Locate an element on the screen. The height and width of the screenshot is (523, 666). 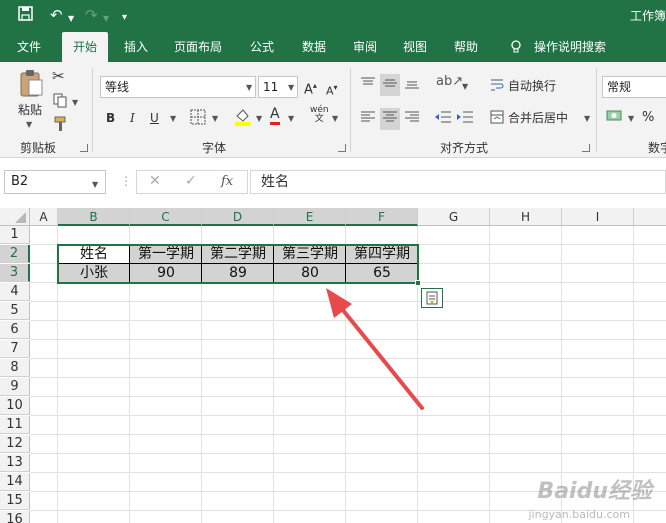
copy-dropdown-icon: ▼ is located at coordinates (75, 102).